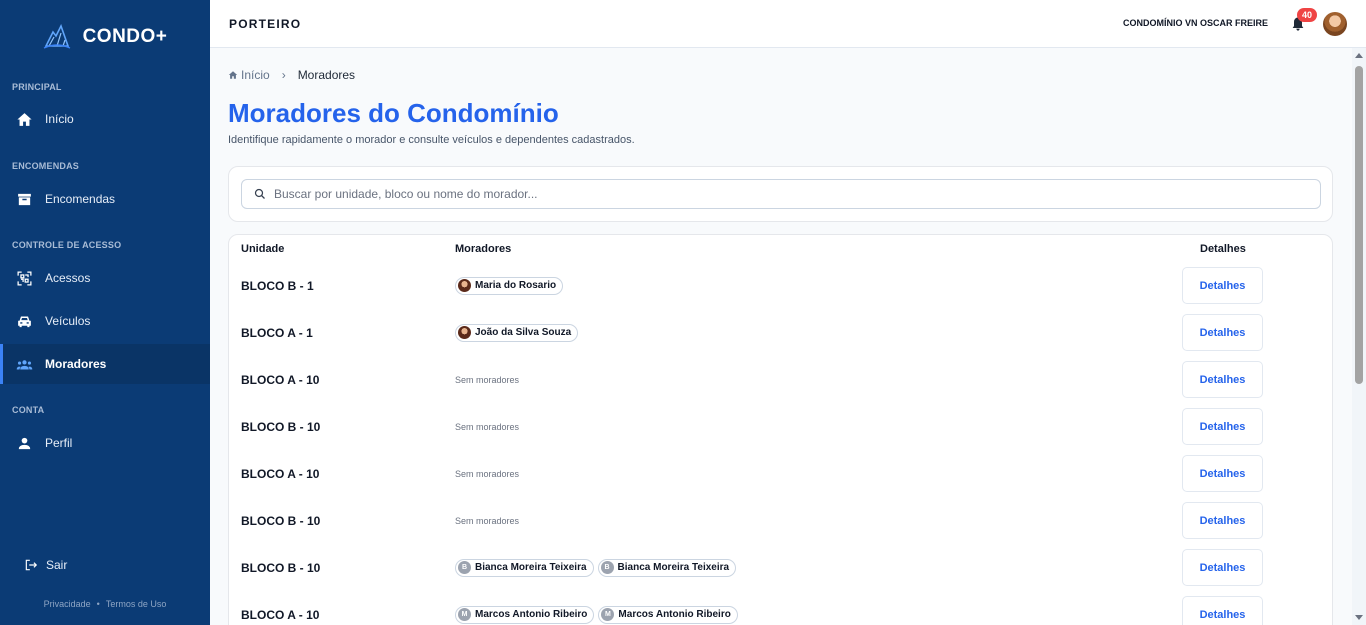  I want to click on person-icon, so click(24, 443).